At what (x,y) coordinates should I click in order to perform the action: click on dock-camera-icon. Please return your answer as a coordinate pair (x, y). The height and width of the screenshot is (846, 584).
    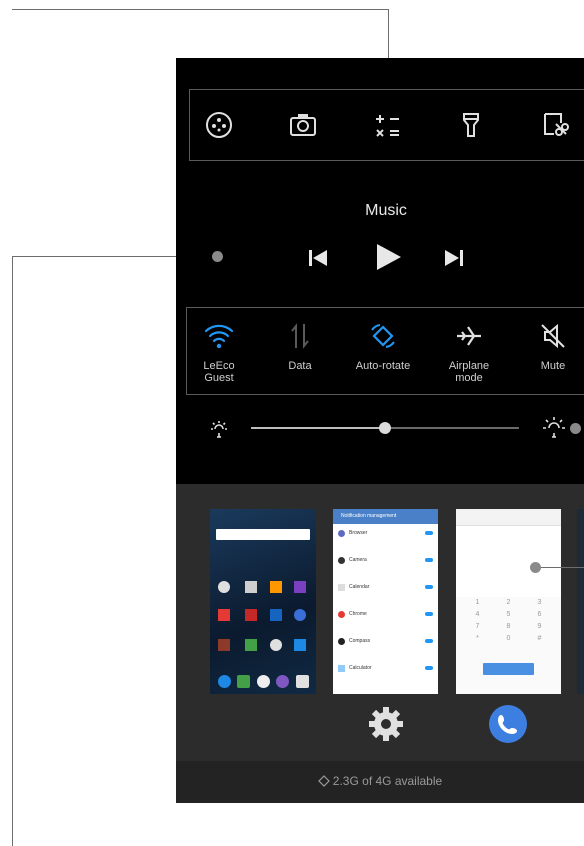
    Looking at the image, I should click on (302, 681).